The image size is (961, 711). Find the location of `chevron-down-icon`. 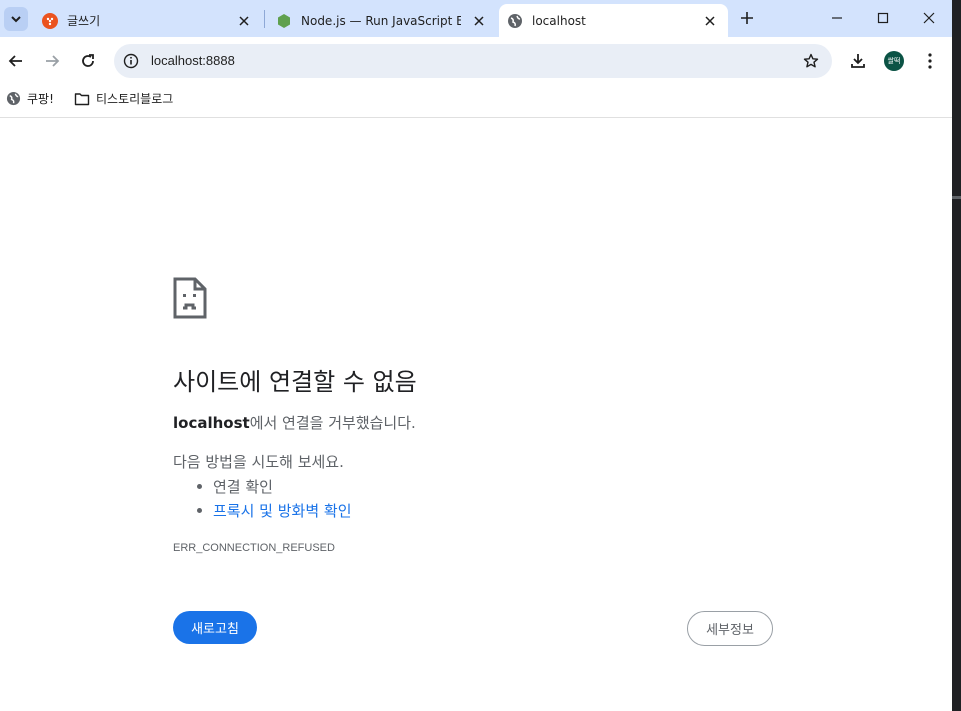

chevron-down-icon is located at coordinates (16, 19).